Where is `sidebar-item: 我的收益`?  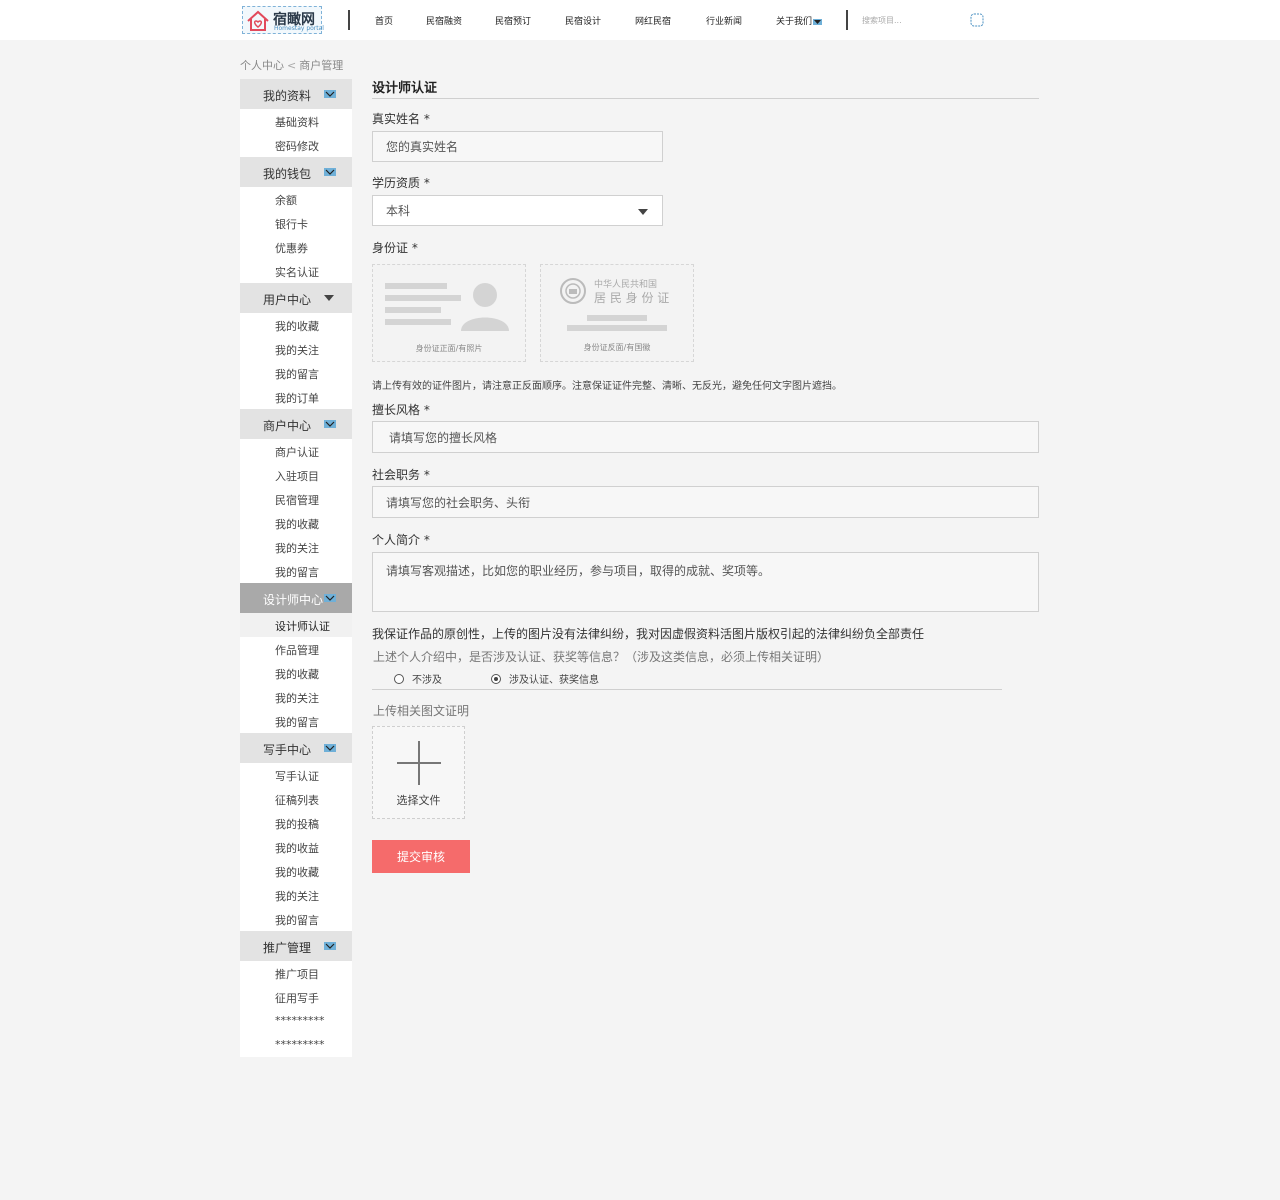 sidebar-item: 我的收益 is located at coordinates (296, 847).